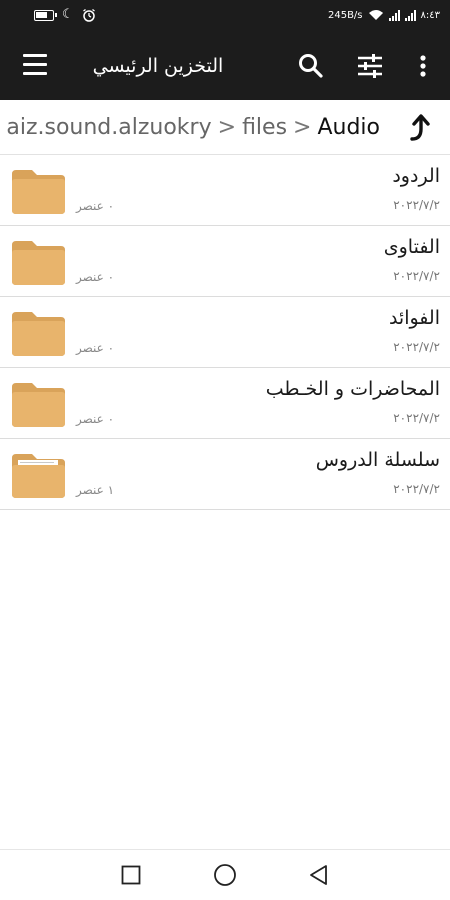 Image resolution: width=450 pixels, height=900 pixels. I want to click on clock: ٨:٤٣, so click(430, 15).